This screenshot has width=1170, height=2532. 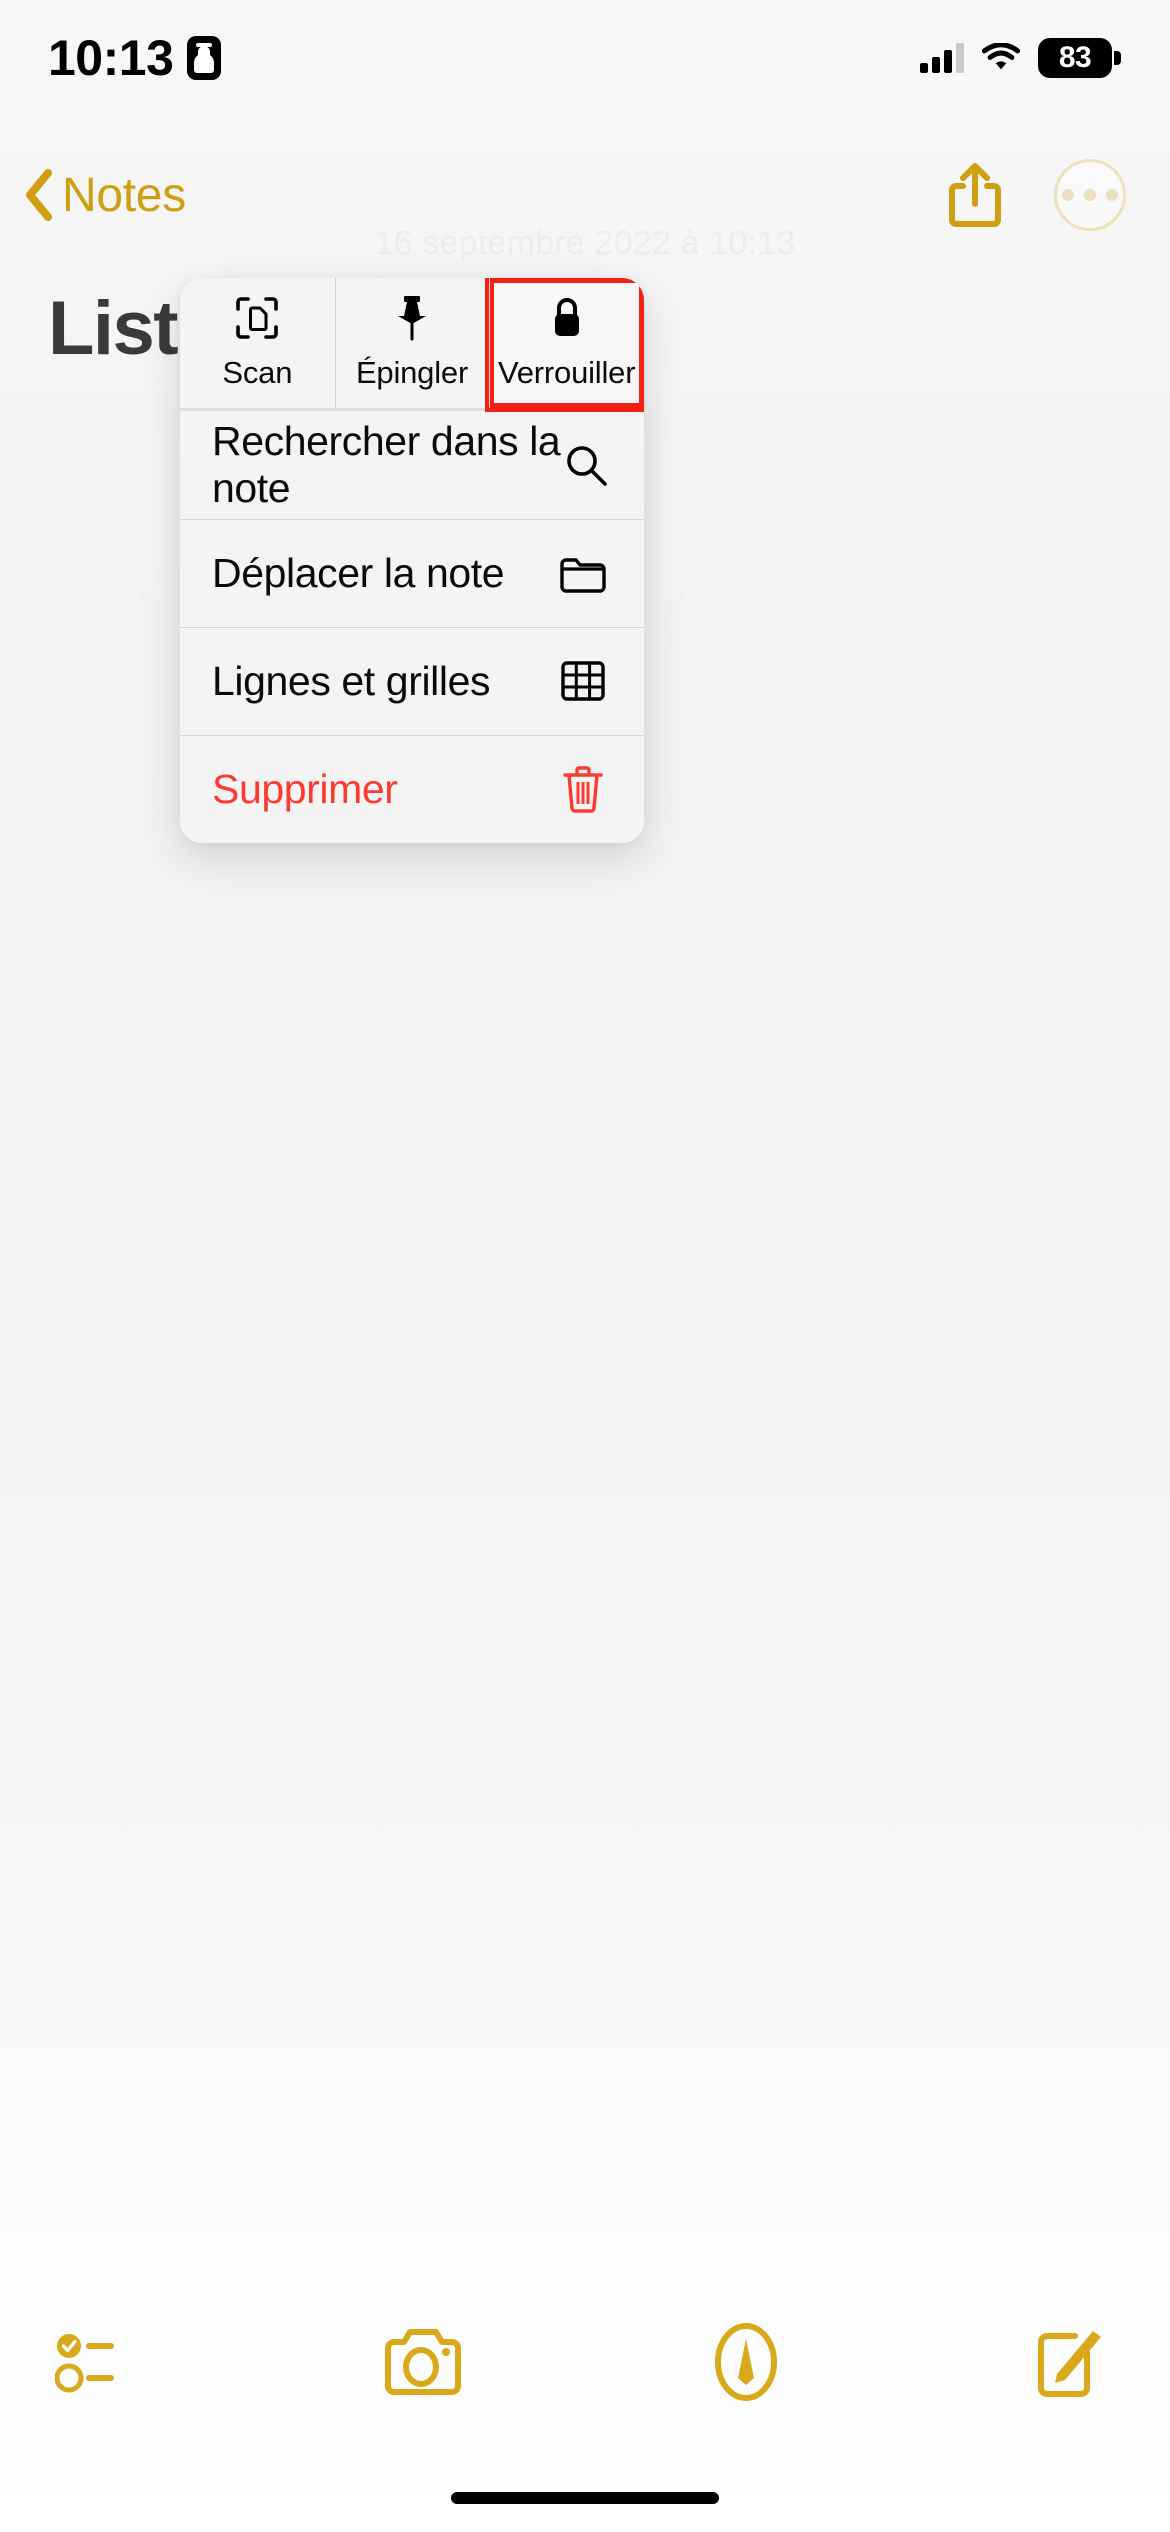 What do you see at coordinates (585, 57) in the screenshot?
I see `status-bar: 10:13 83` at bounding box center [585, 57].